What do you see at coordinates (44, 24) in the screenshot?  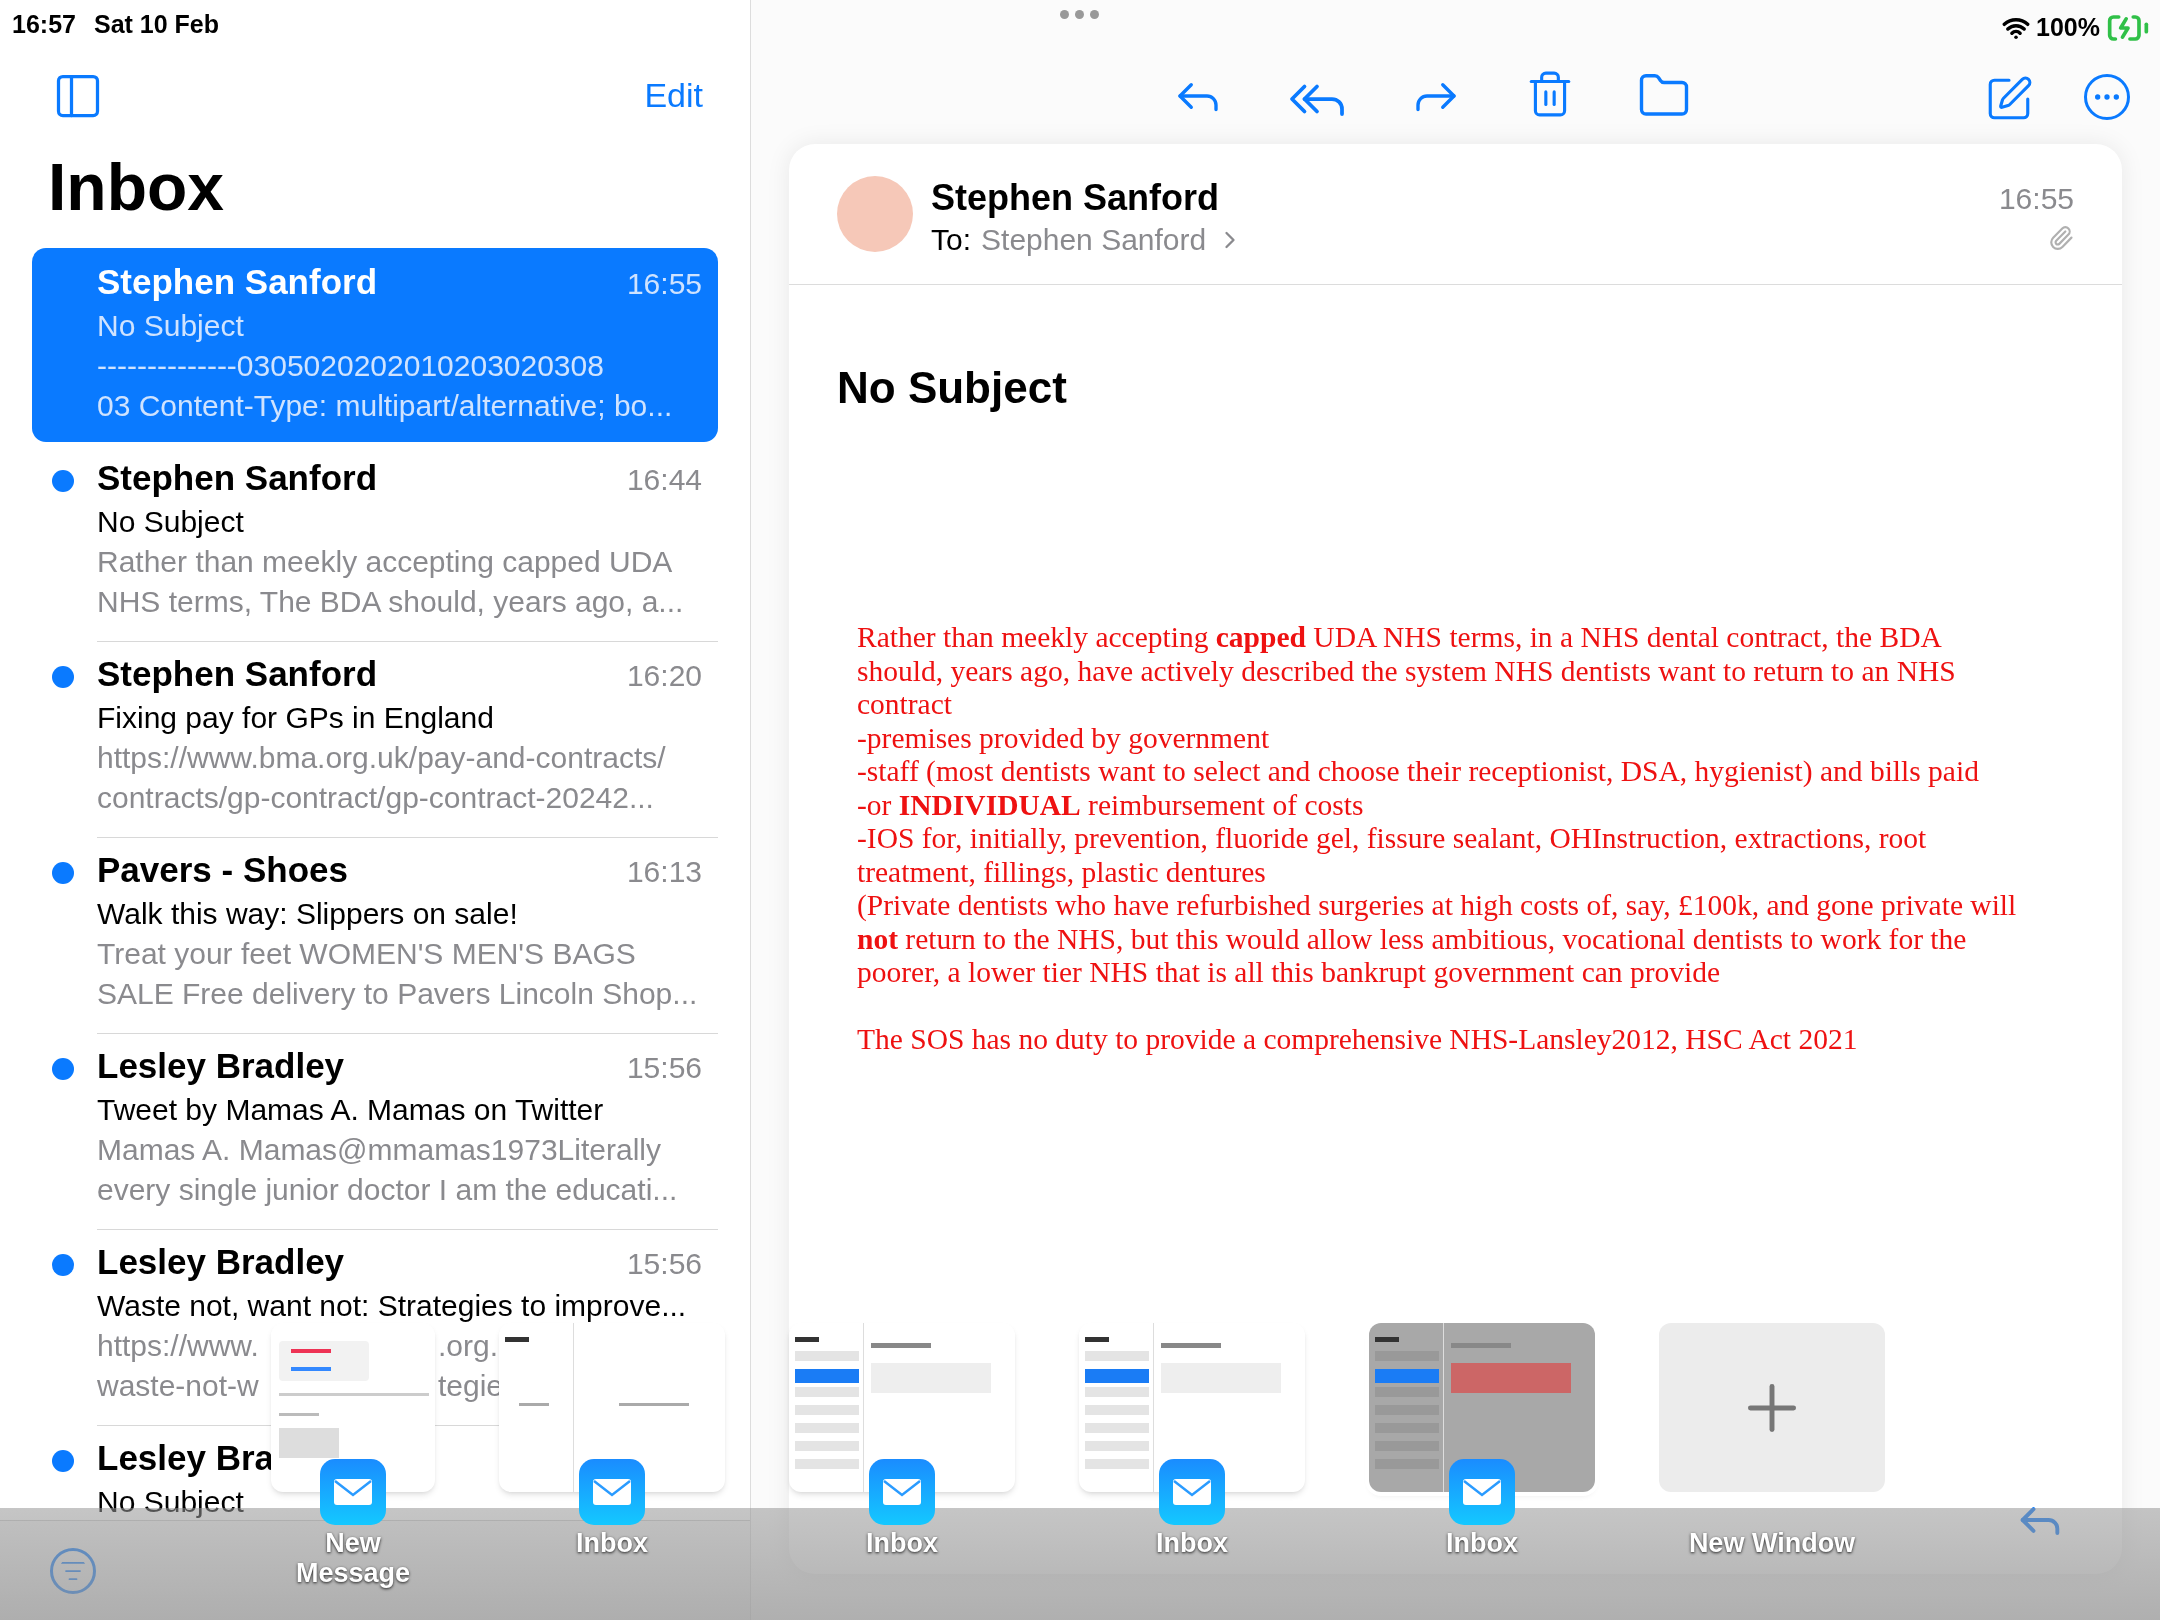 I see `status-time: 16:57` at bounding box center [44, 24].